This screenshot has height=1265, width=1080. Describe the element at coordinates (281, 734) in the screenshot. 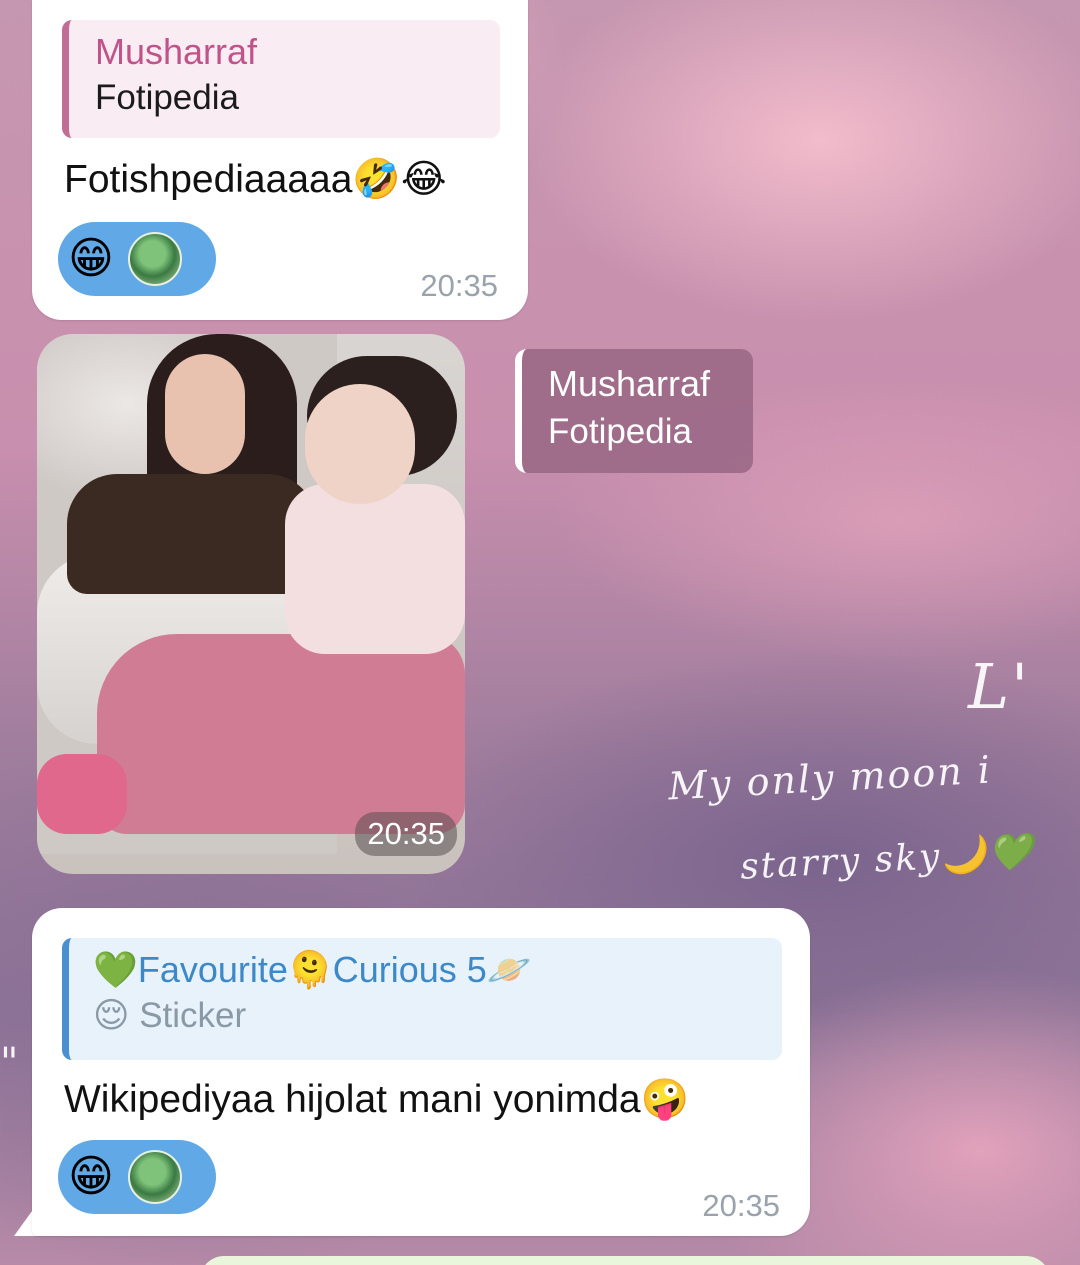

I see `photo-child-pants` at that location.